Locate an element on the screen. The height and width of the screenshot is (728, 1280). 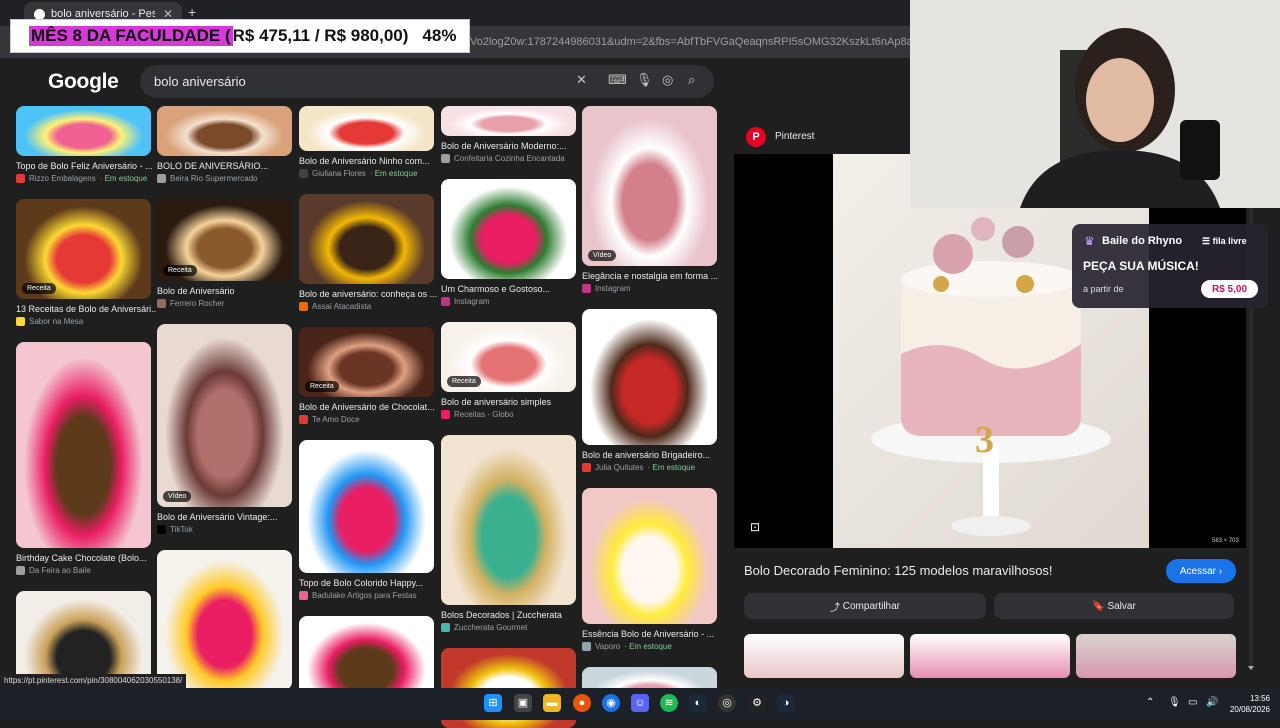
result-source: Vaporo · Em estoque is located at coordinates (652, 646).